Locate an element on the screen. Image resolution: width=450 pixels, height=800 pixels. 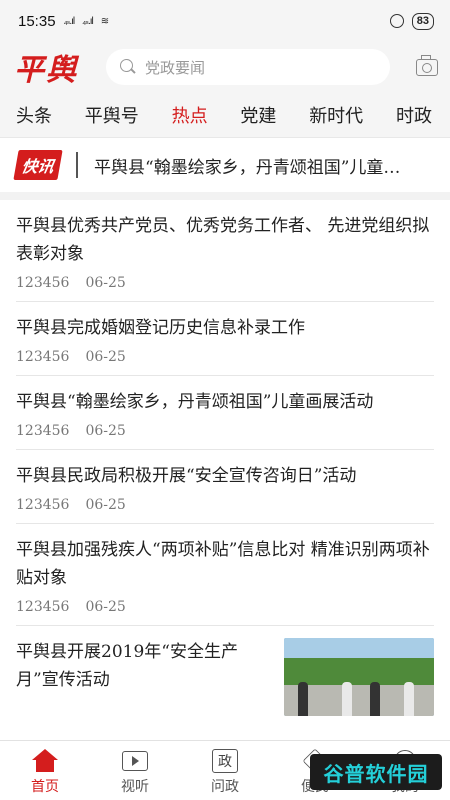
flash-divider is located at coordinates (77, 165).